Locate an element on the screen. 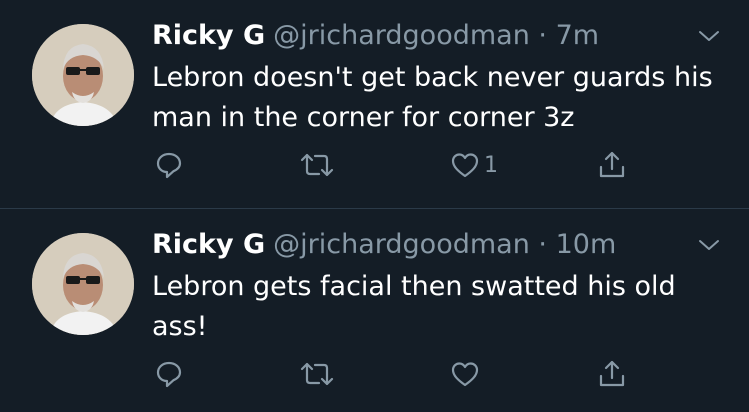  like-button is located at coordinates (467, 374).